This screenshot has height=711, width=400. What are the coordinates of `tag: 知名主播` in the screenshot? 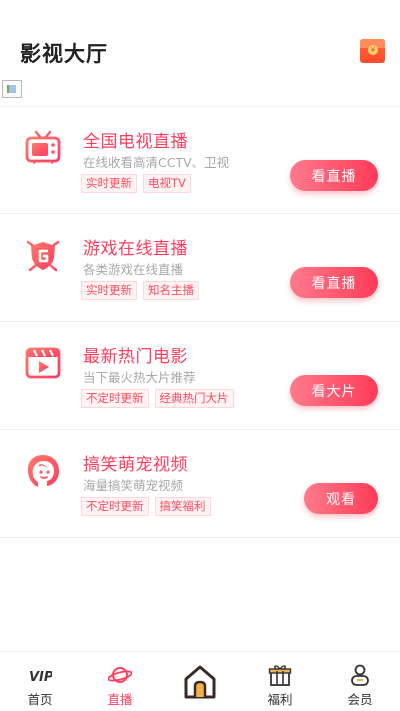 It's located at (171, 290).